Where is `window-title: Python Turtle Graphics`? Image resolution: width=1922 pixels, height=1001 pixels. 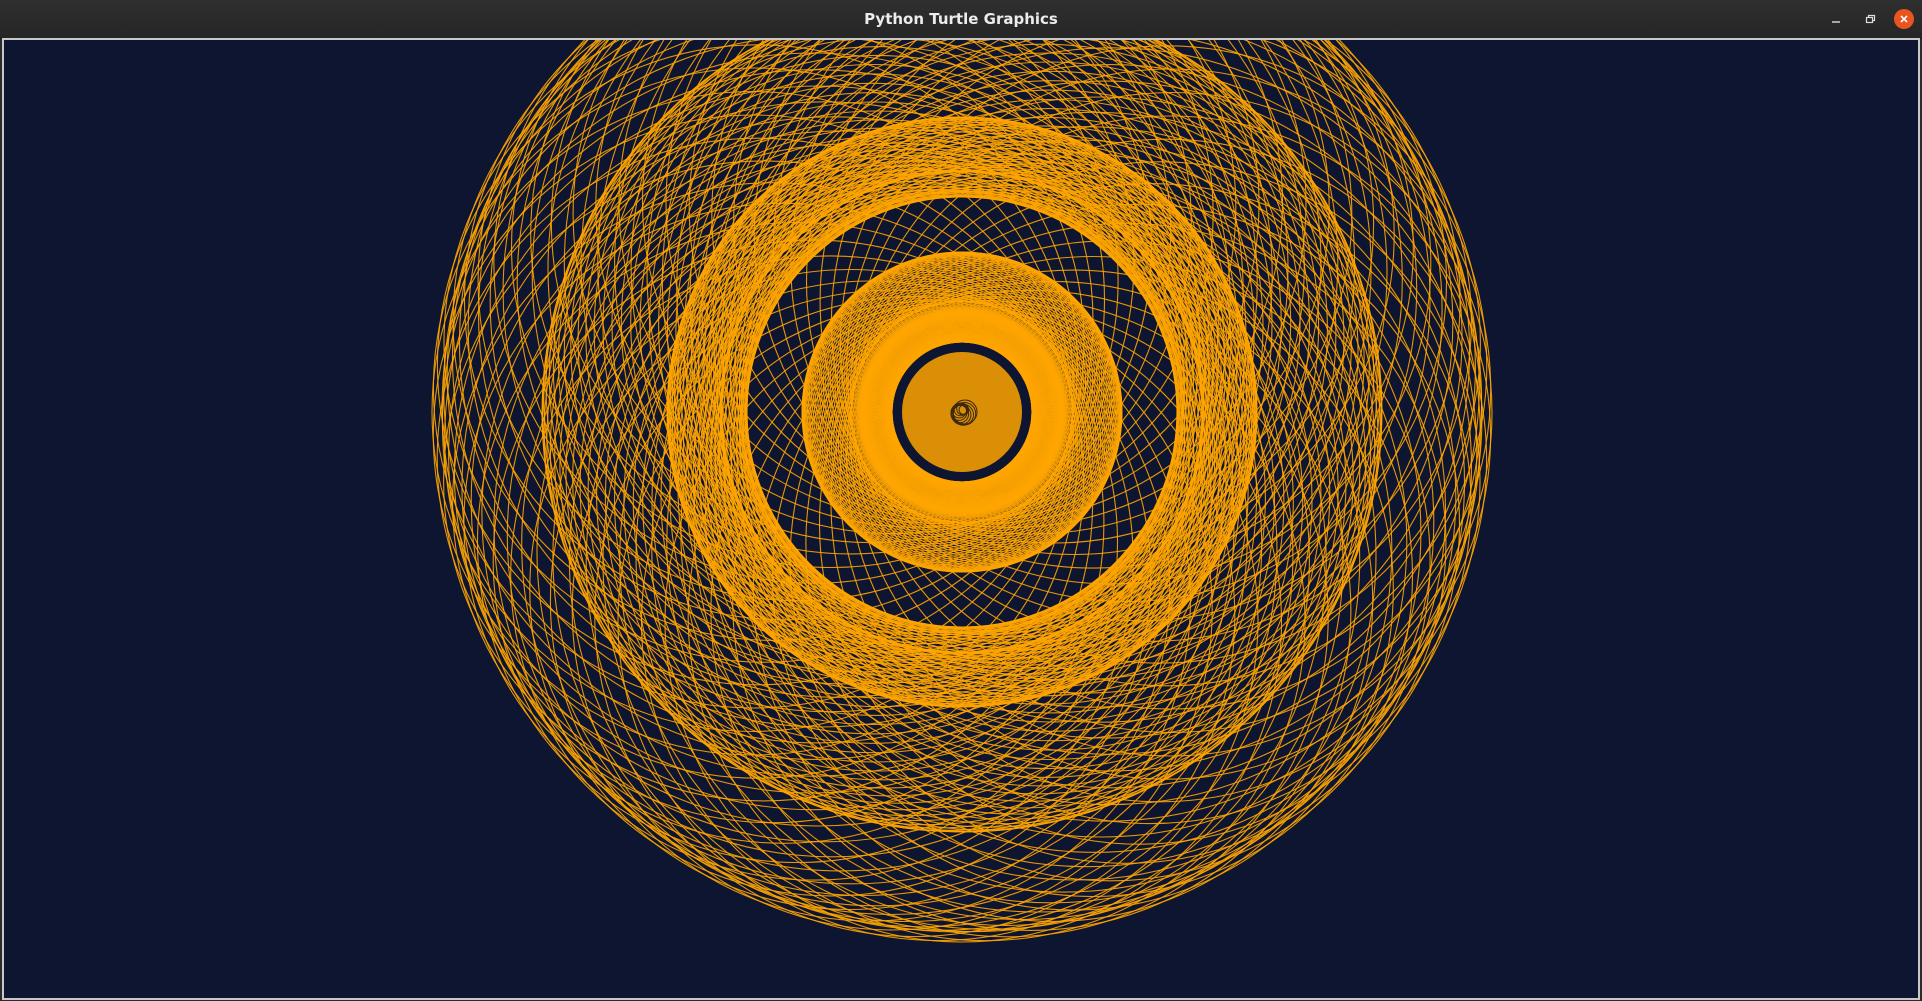 window-title: Python Turtle Graphics is located at coordinates (961, 19).